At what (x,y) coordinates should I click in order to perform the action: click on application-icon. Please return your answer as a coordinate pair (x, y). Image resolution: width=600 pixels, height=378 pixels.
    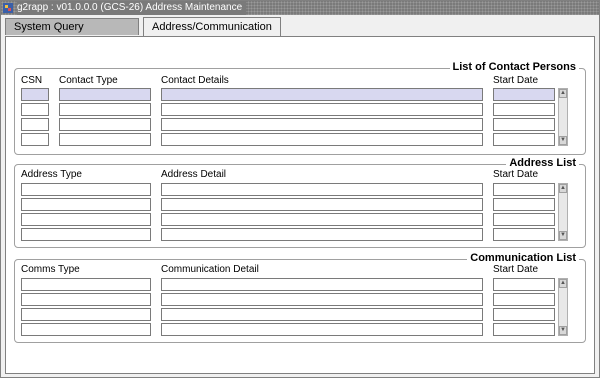
    Looking at the image, I should click on (8, 8).